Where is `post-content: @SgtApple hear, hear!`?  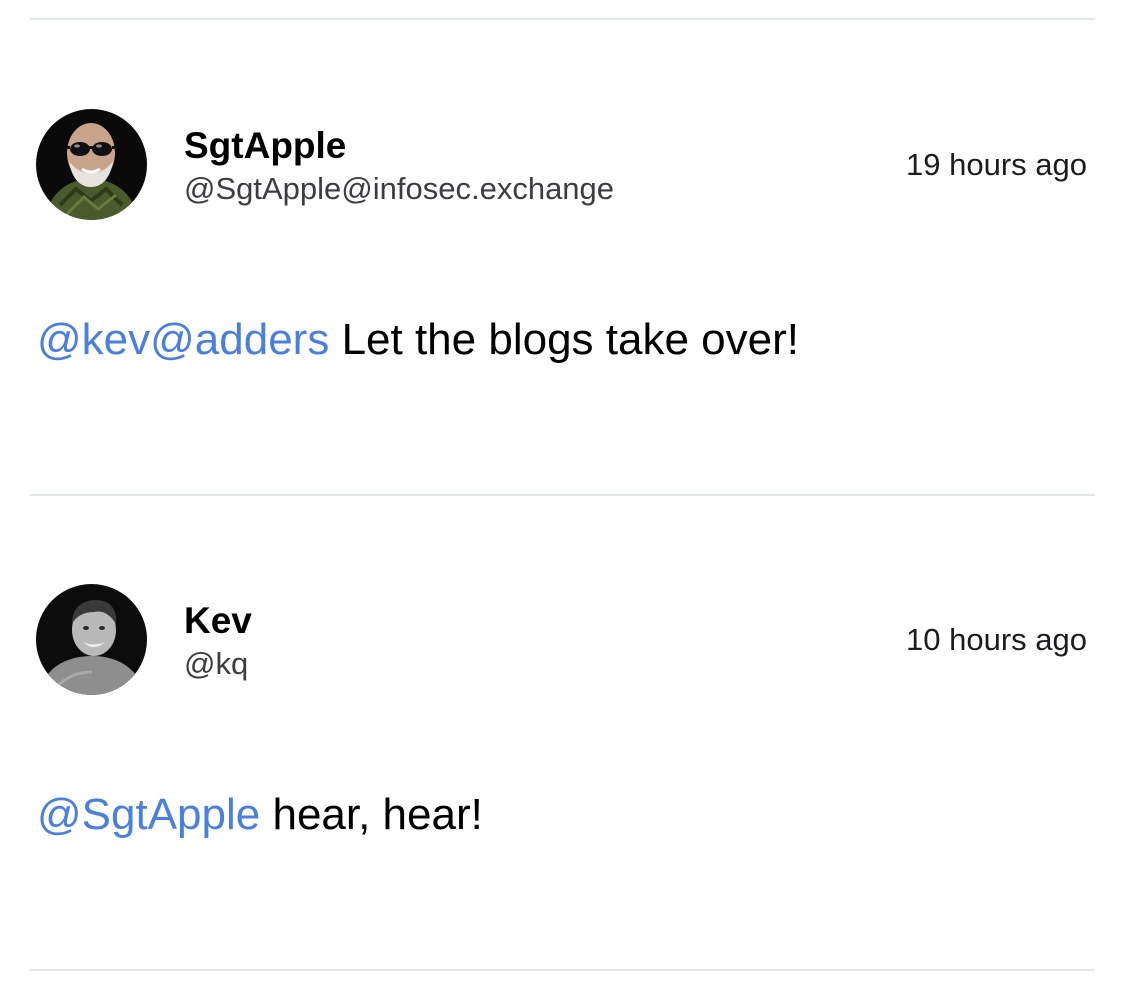 post-content: @SgtApple hear, hear! is located at coordinates (260, 815).